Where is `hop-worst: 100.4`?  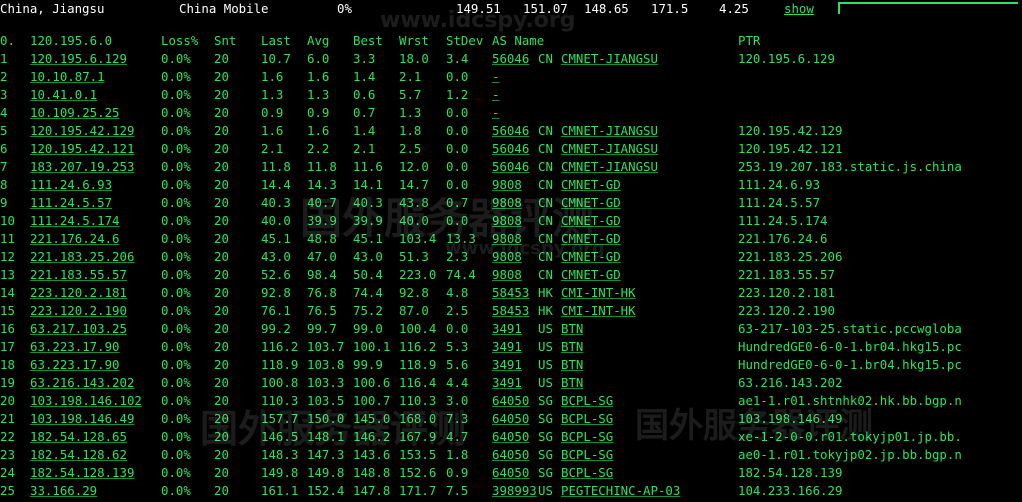
hop-worst: 100.4 is located at coordinates (418, 328).